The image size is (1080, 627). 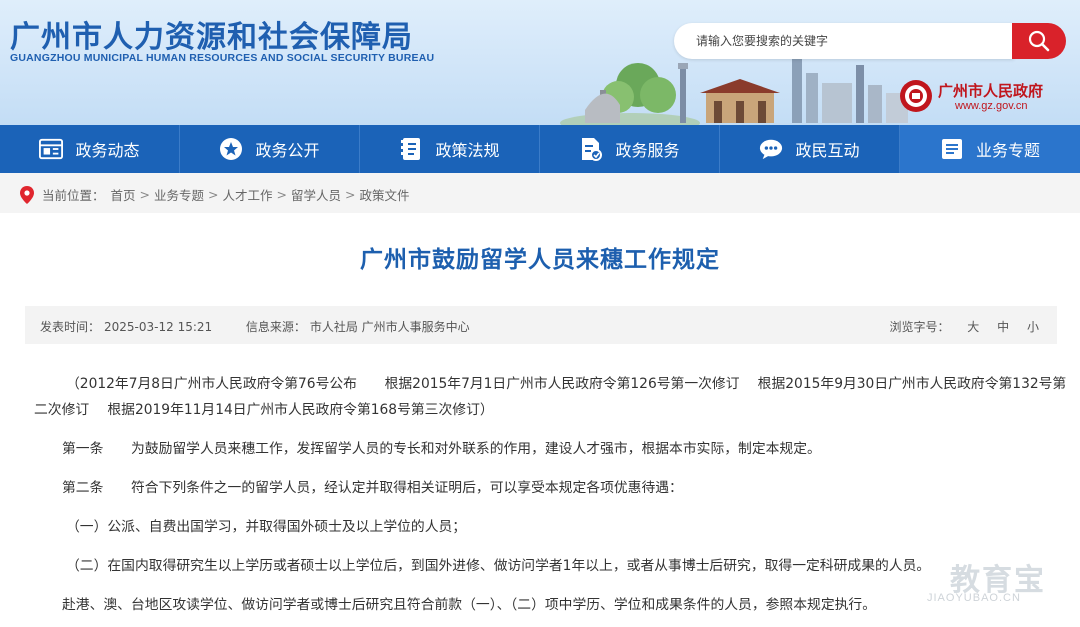 I want to click on nav-item-label: 政民互动, so click(x=827, y=150).